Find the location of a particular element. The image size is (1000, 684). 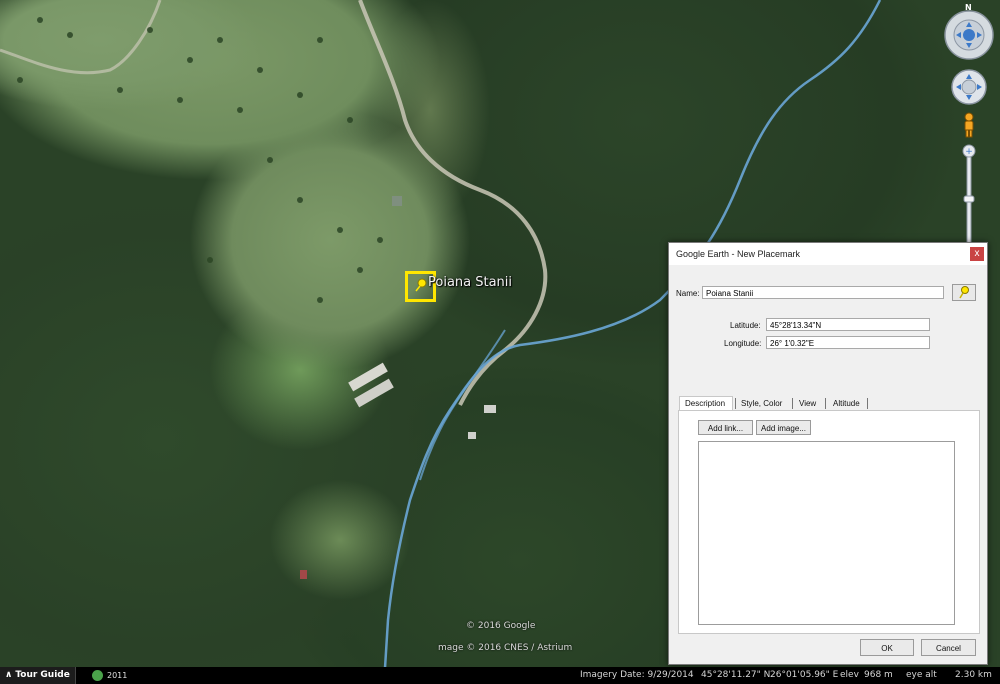

tab-style-color: Style, Color is located at coordinates (761, 404).